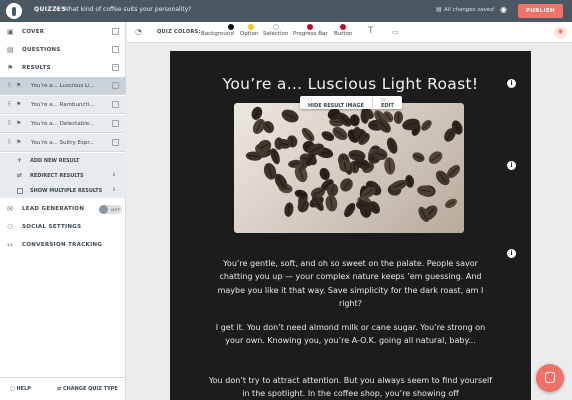 This screenshot has width=572, height=400. Describe the element at coordinates (179, 32) in the screenshot. I see `quiz-colors-label: QUIZ COLORS:` at that location.